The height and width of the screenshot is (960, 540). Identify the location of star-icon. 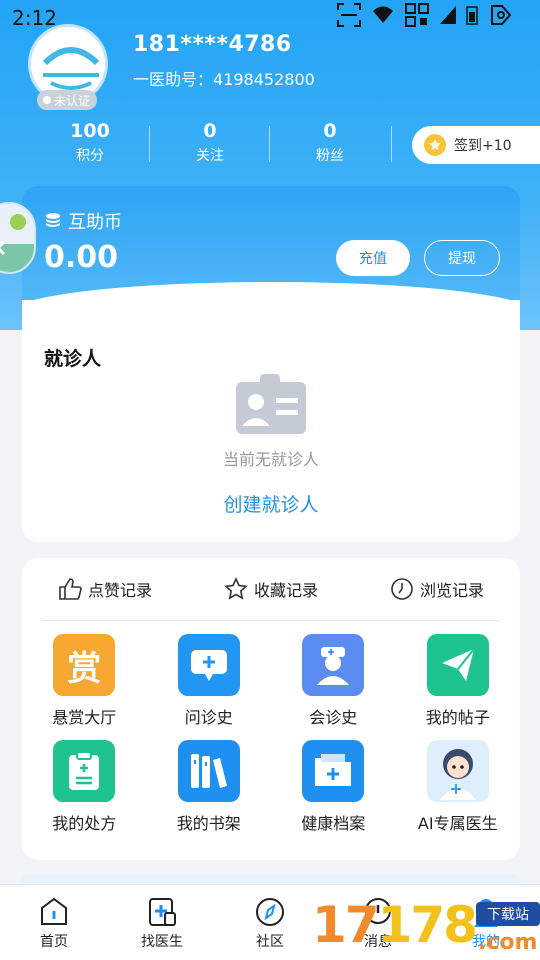
(236, 588).